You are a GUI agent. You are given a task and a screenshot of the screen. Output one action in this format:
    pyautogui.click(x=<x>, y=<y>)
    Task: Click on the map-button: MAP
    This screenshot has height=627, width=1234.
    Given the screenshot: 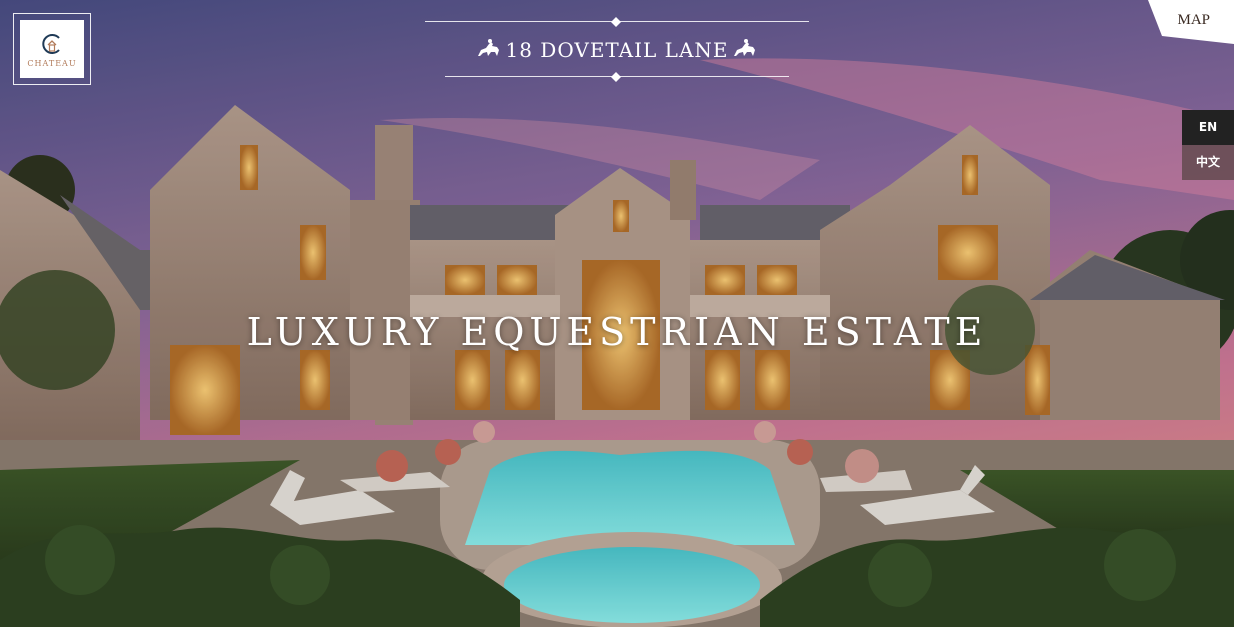 What is the action you would take?
    pyautogui.click(x=1191, y=22)
    